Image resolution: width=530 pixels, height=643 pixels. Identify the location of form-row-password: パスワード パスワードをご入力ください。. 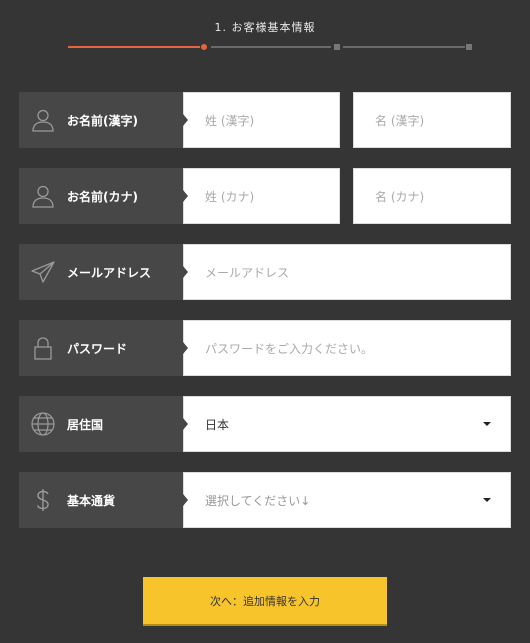
(265, 348).